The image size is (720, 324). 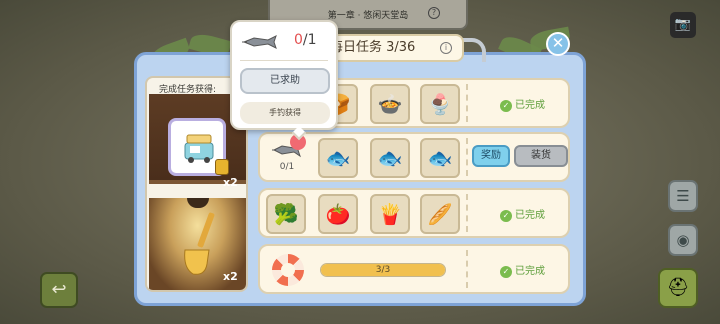 What do you see at coordinates (414, 157) in the screenshot?
I see `task-row: 0/1 🐟 🐟 🐟 奖励 装货` at bounding box center [414, 157].